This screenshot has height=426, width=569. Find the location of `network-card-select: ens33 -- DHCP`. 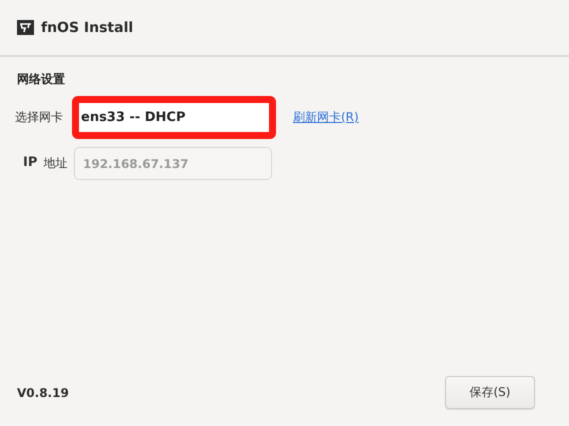

network-card-select: ens33 -- DHCP is located at coordinates (174, 117).